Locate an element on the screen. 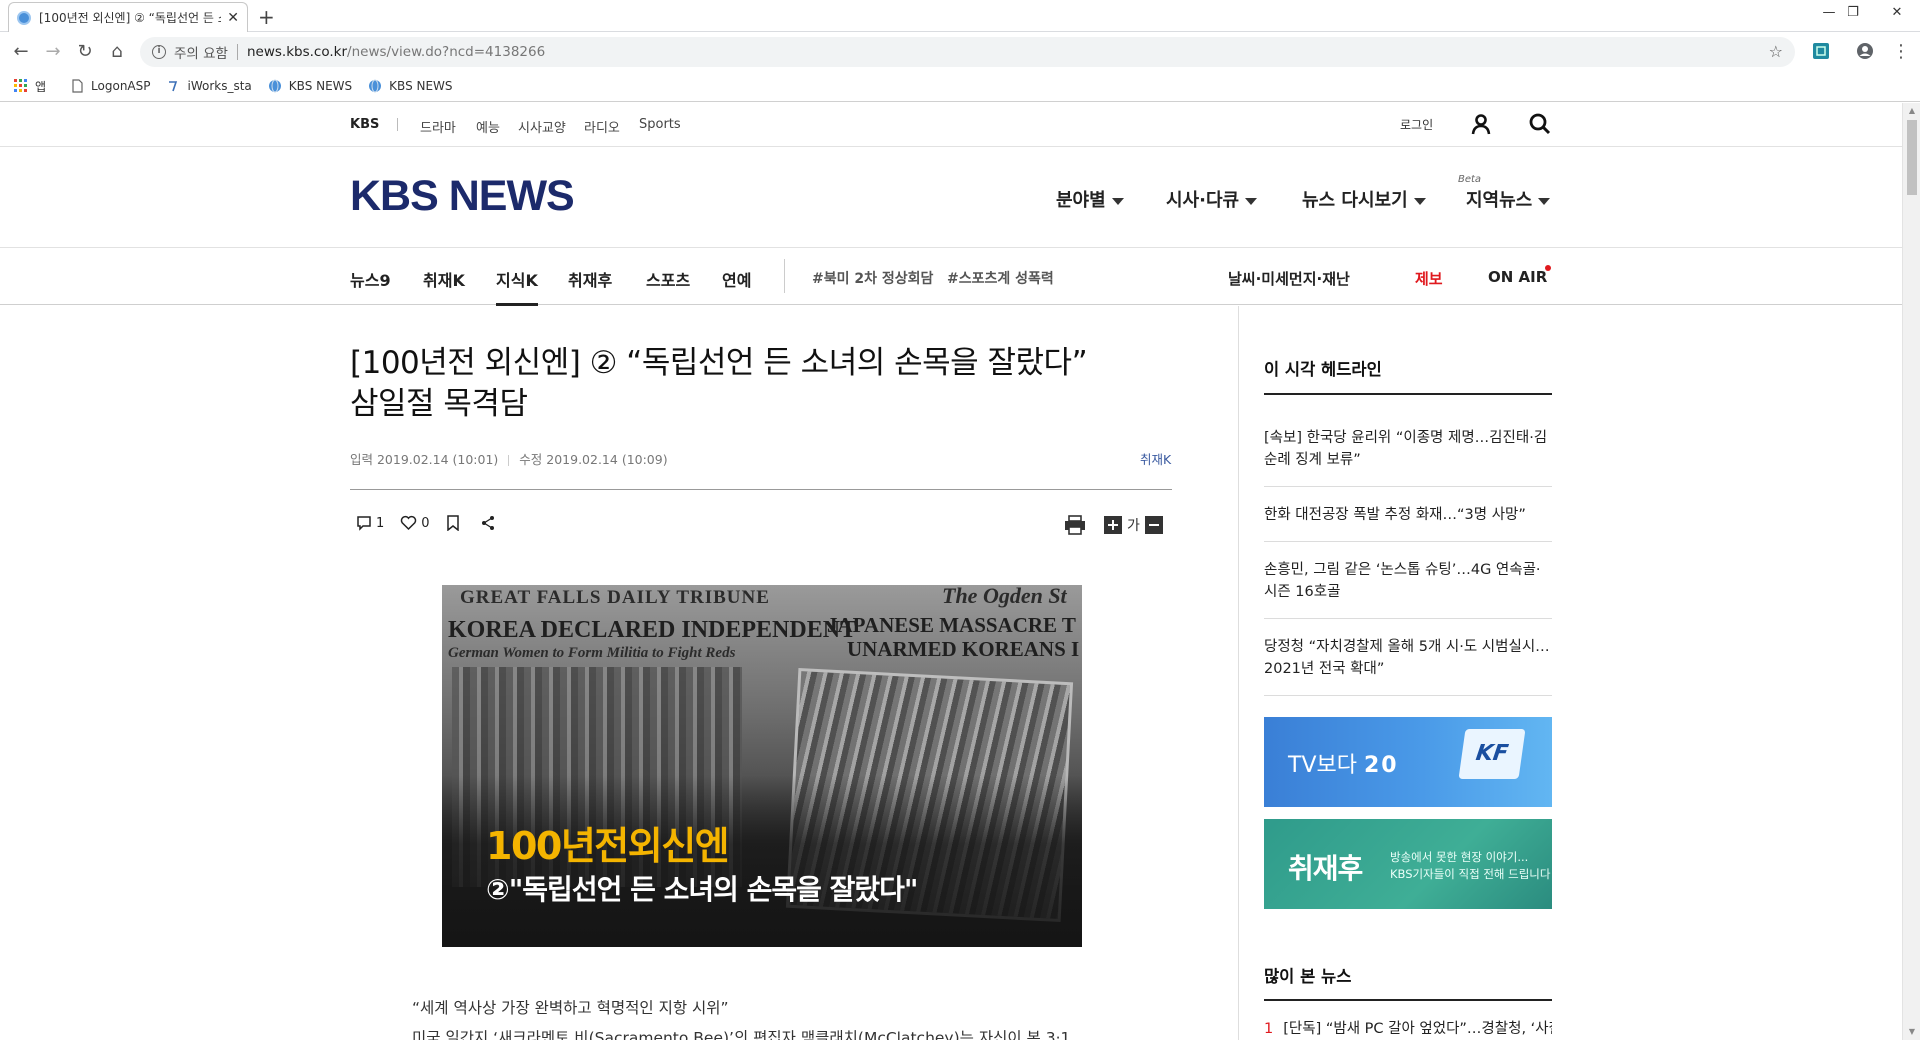 The width and height of the screenshot is (1920, 1040). sub-nav-jisikk: 지식K is located at coordinates (517, 286).